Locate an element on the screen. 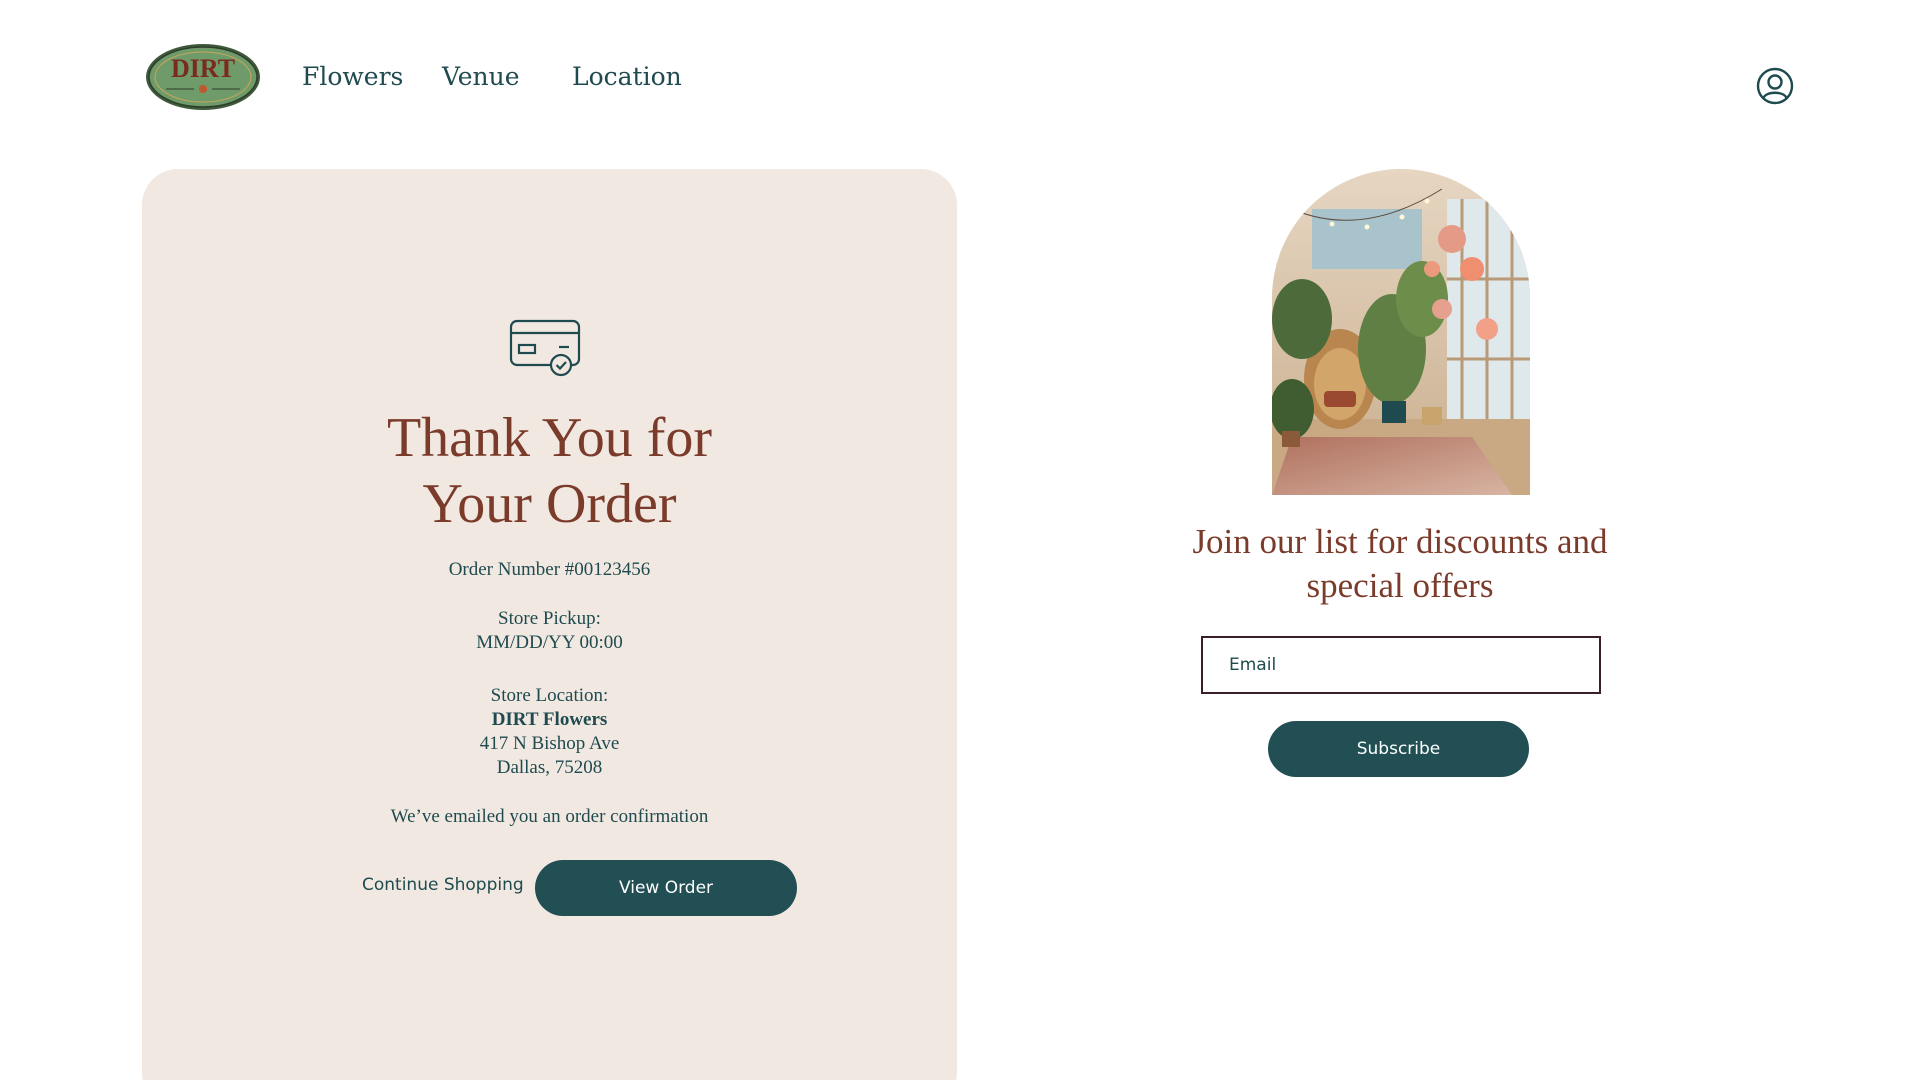 The image size is (1920, 1080). svg-text: DIRT is located at coordinates (203, 68).